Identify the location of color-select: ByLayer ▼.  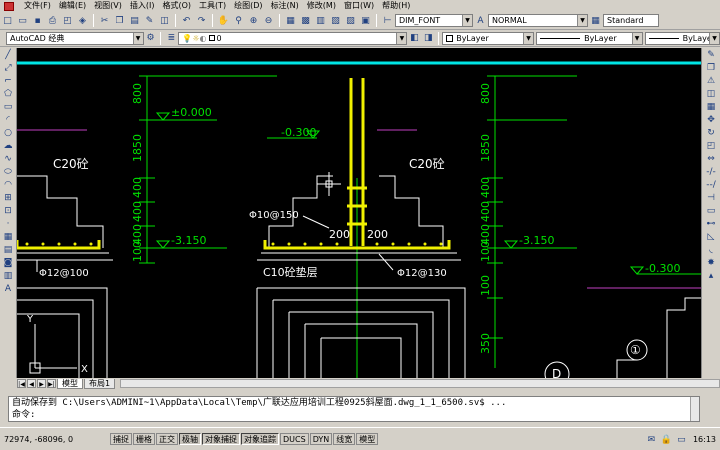
(488, 38).